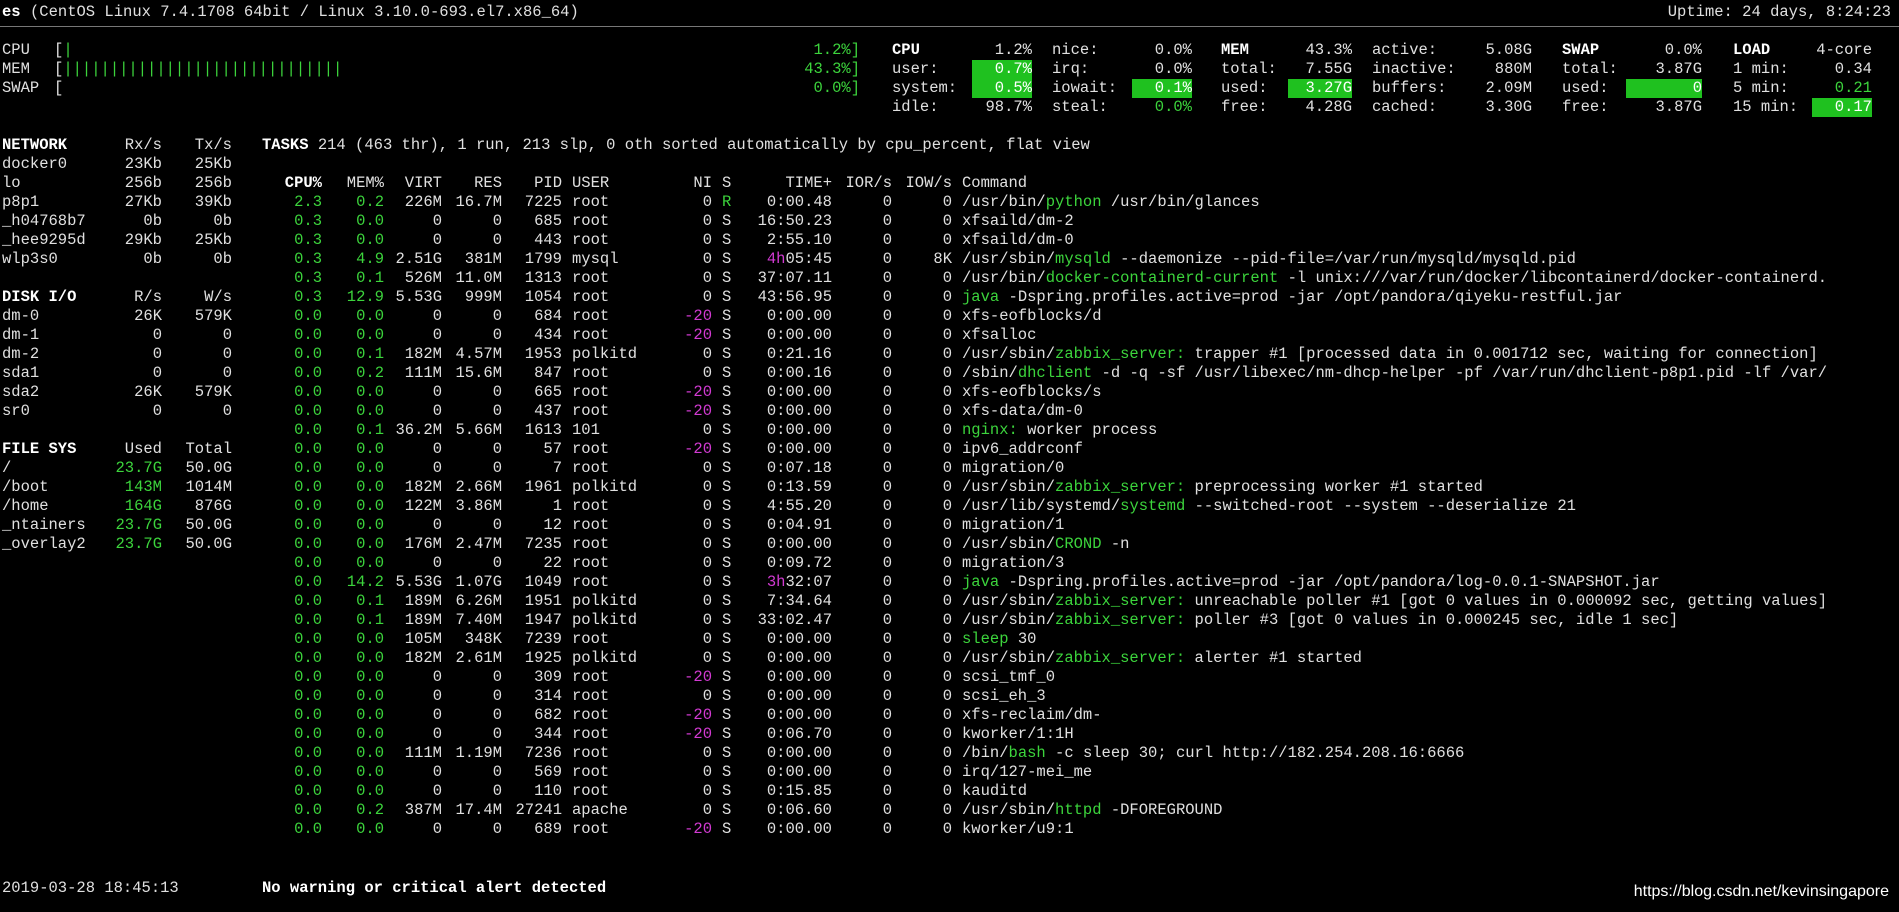  What do you see at coordinates (357, 183) in the screenshot?
I see `col-mem: MEM%` at bounding box center [357, 183].